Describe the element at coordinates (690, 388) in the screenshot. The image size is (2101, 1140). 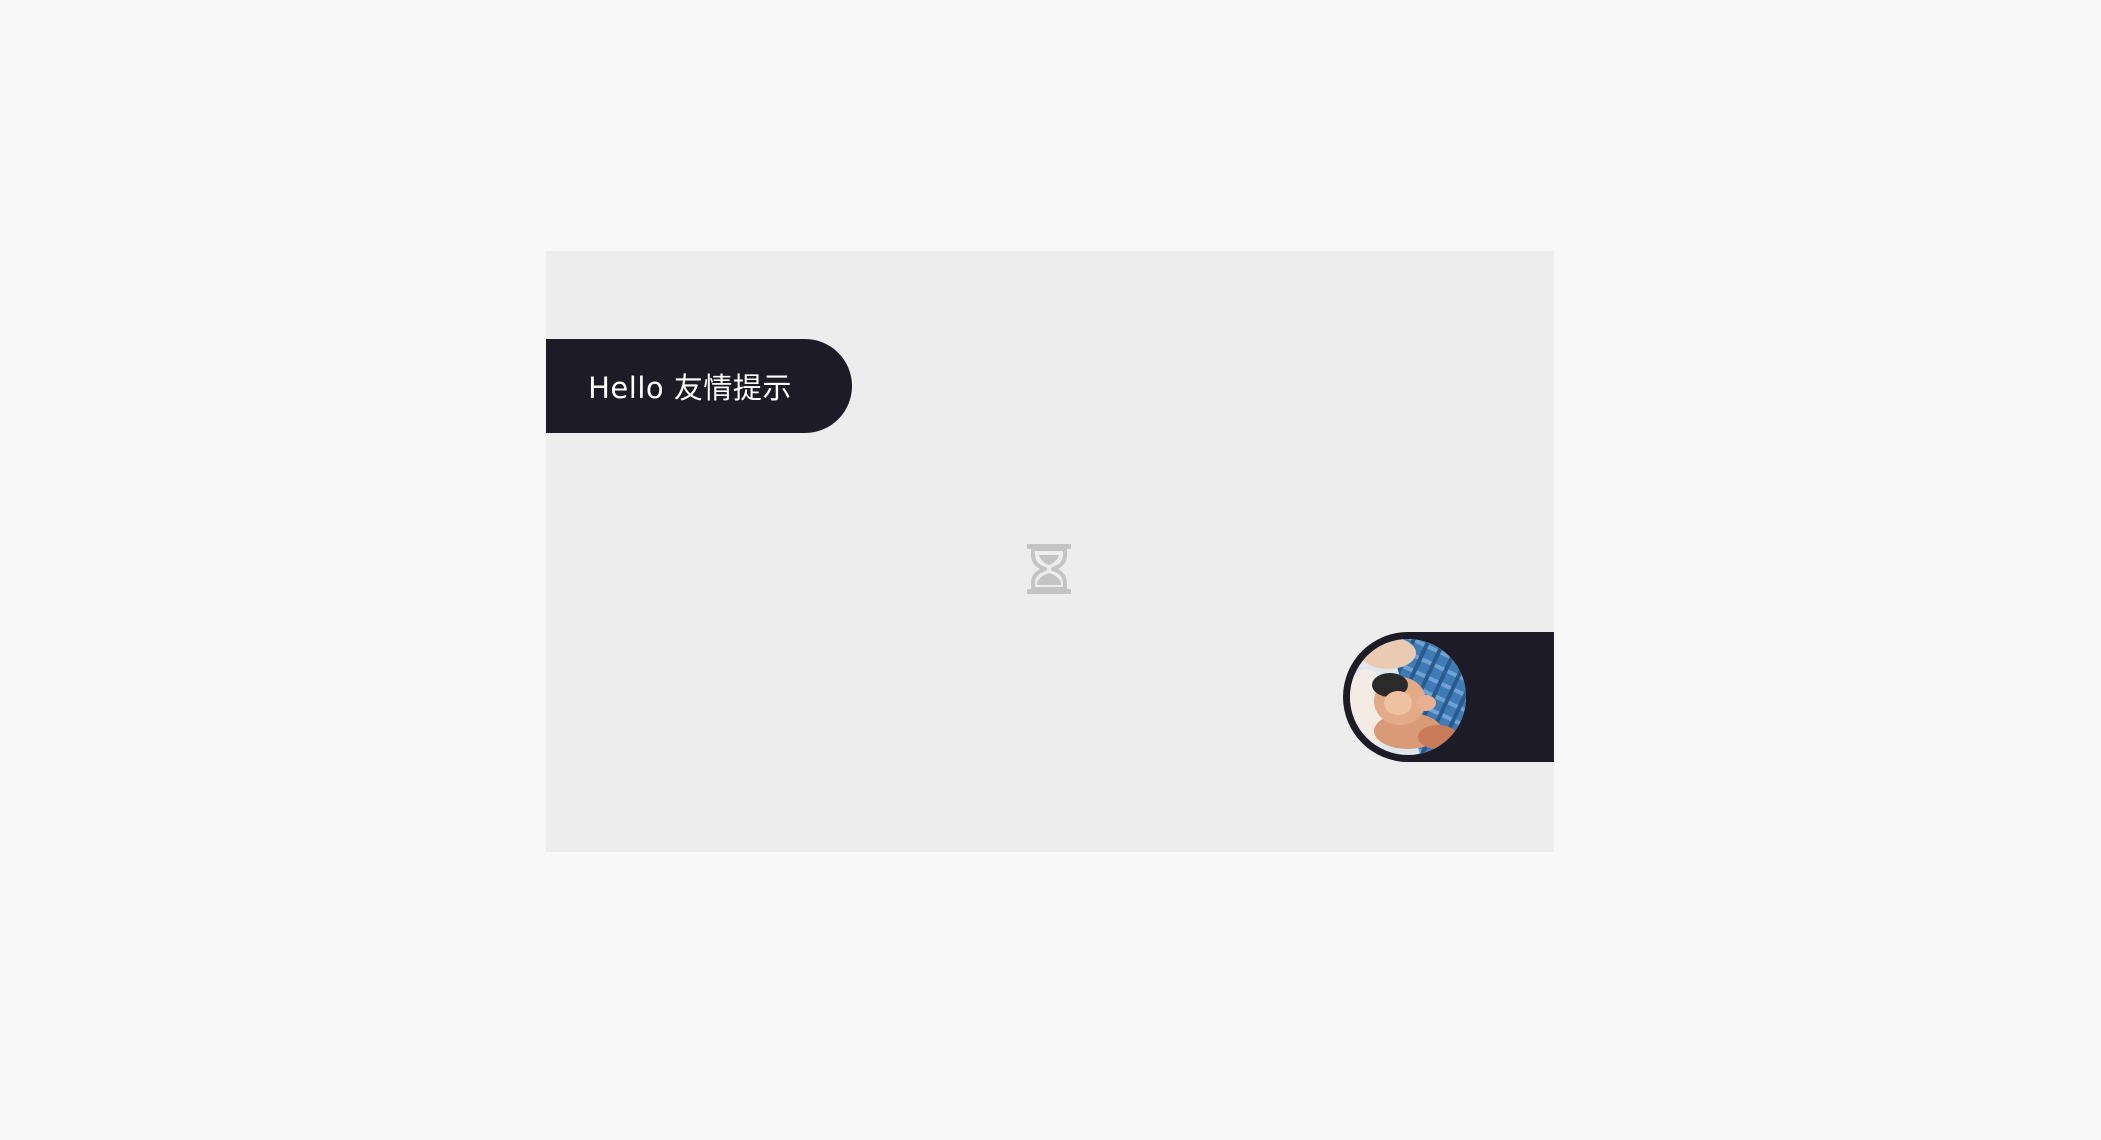
I see `tip-text: Hello 友情提示` at that location.